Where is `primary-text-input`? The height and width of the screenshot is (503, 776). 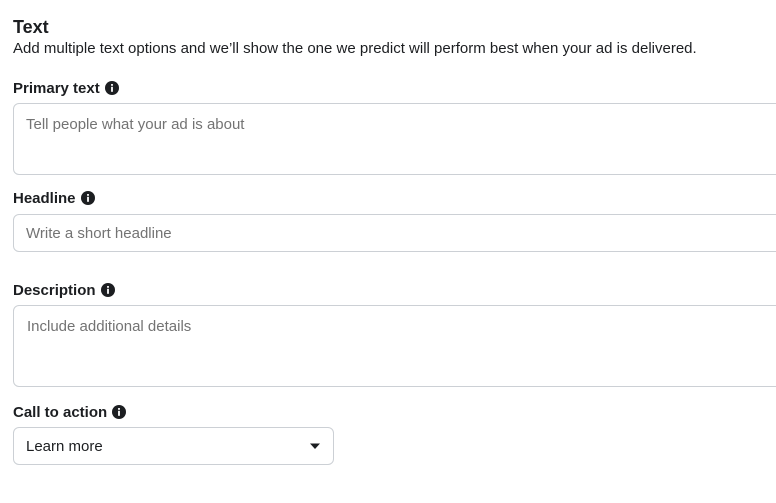
primary-text-input is located at coordinates (394, 139).